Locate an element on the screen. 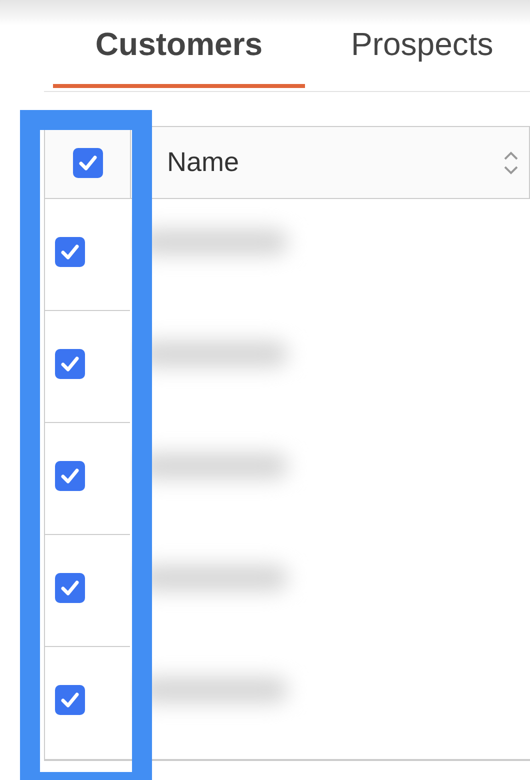 The height and width of the screenshot is (780, 530). sort-icon is located at coordinates (511, 163).